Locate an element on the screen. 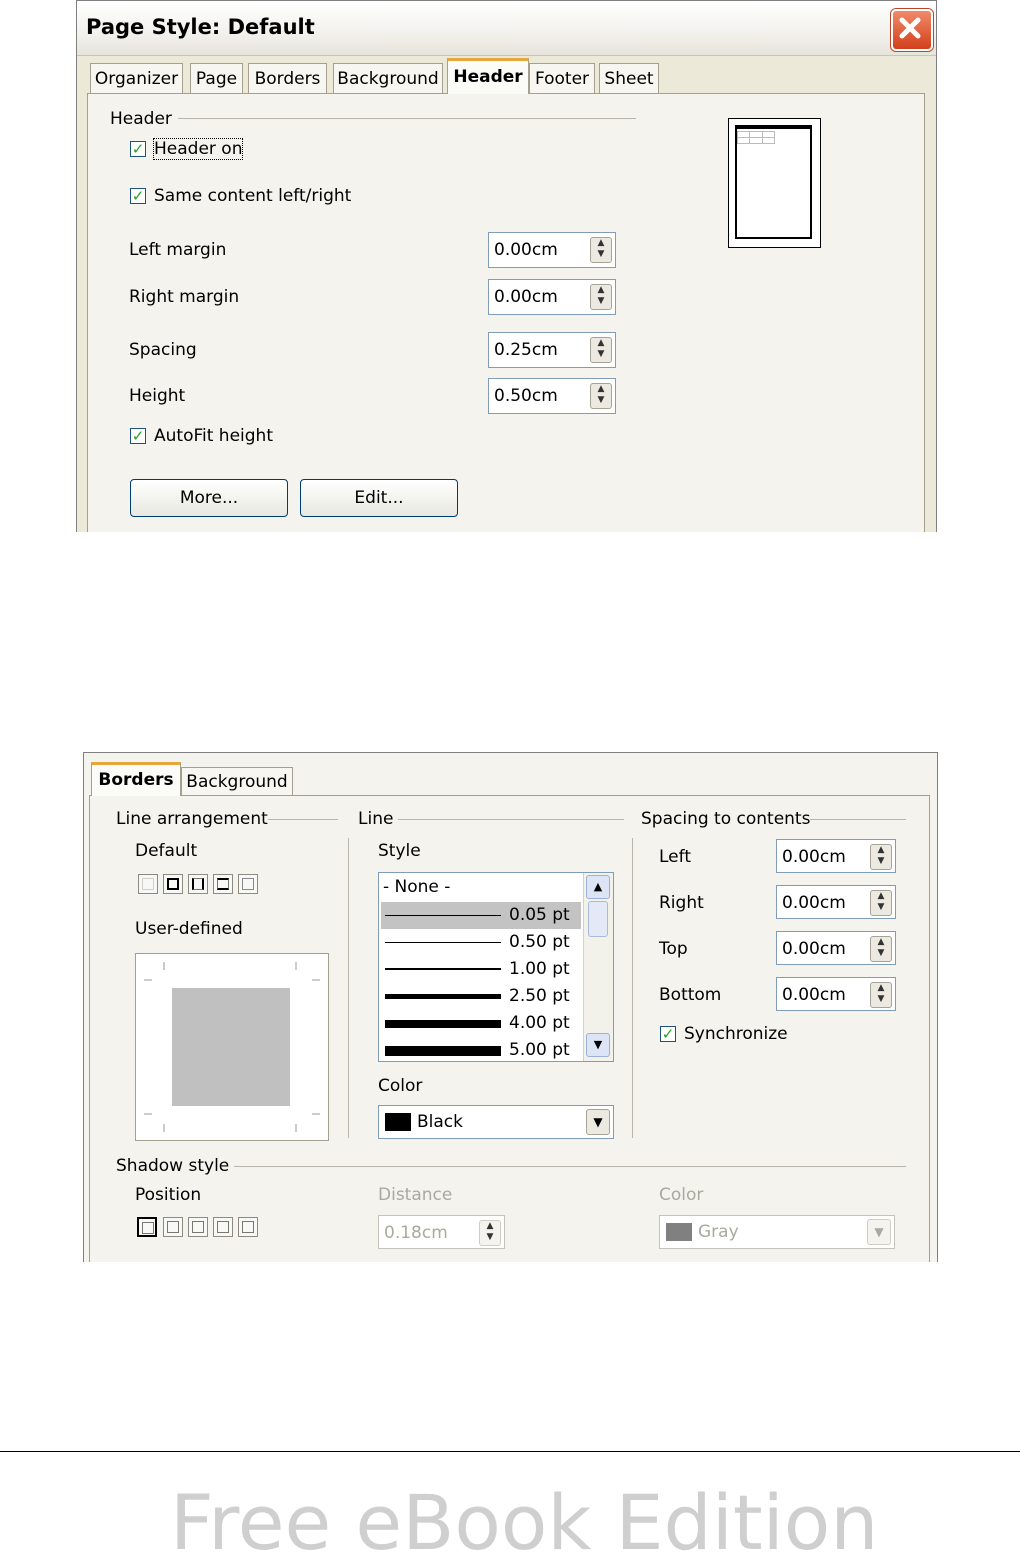  border-preset-top-bottom is located at coordinates (223, 884).